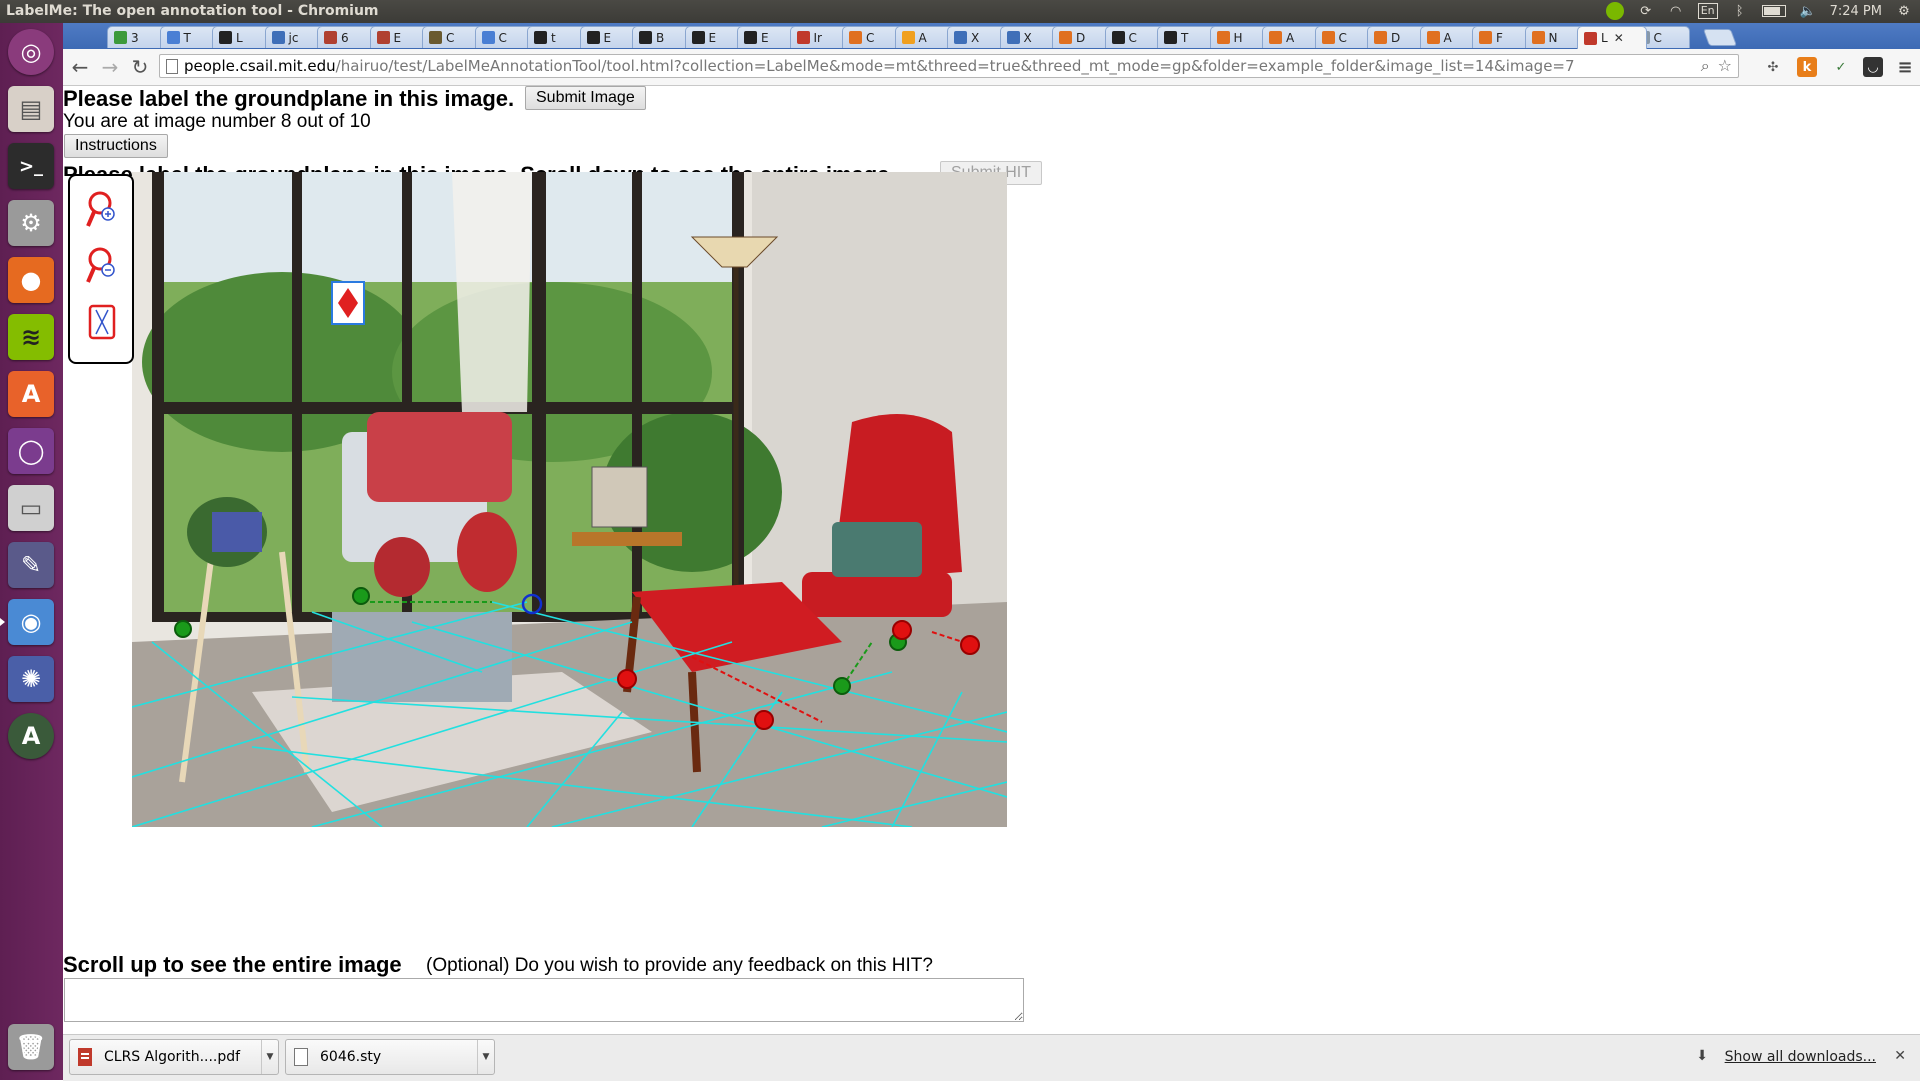  I want to click on system-settings-icon: ⚙, so click(31, 223).